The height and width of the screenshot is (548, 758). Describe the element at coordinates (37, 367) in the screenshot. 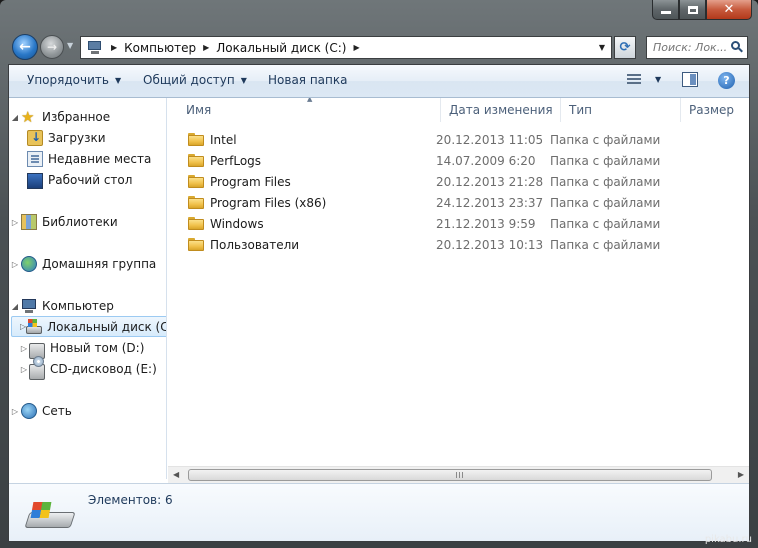

I see `cd-drive-icon` at that location.